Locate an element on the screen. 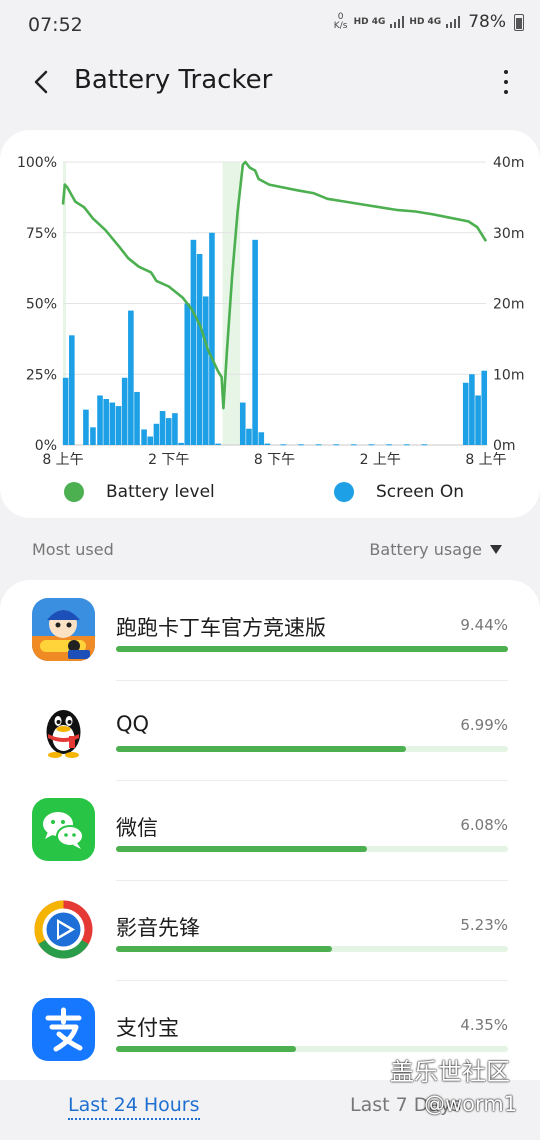 This screenshot has width=540, height=1140. sim1-label: HD 4G is located at coordinates (369, 22).